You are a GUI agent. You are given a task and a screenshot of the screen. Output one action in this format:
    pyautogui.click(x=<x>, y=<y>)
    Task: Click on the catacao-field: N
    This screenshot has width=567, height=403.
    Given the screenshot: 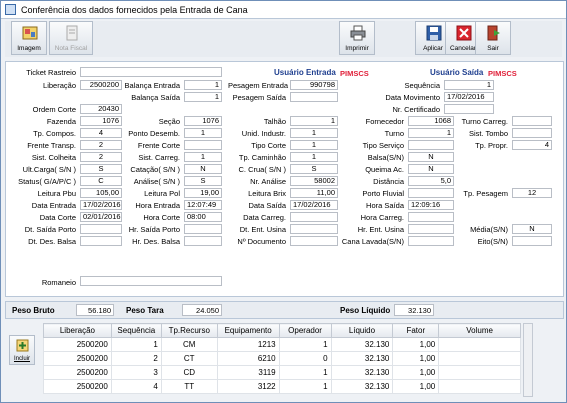 What is the action you would take?
    pyautogui.click(x=203, y=169)
    